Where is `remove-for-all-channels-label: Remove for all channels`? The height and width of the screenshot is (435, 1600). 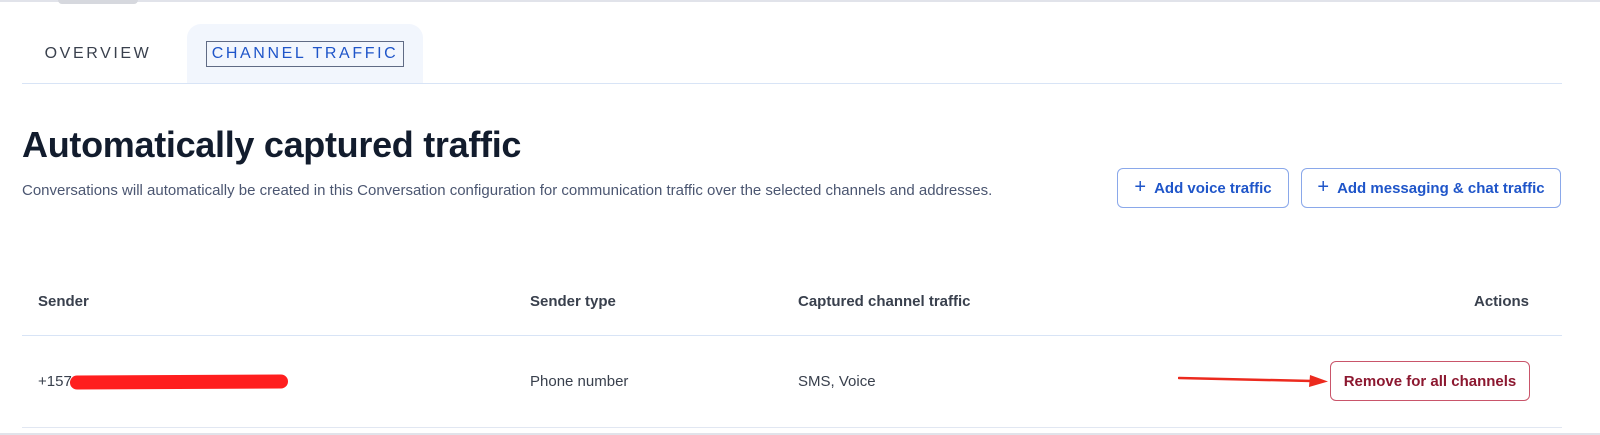
remove-for-all-channels-label: Remove for all channels is located at coordinates (1430, 381).